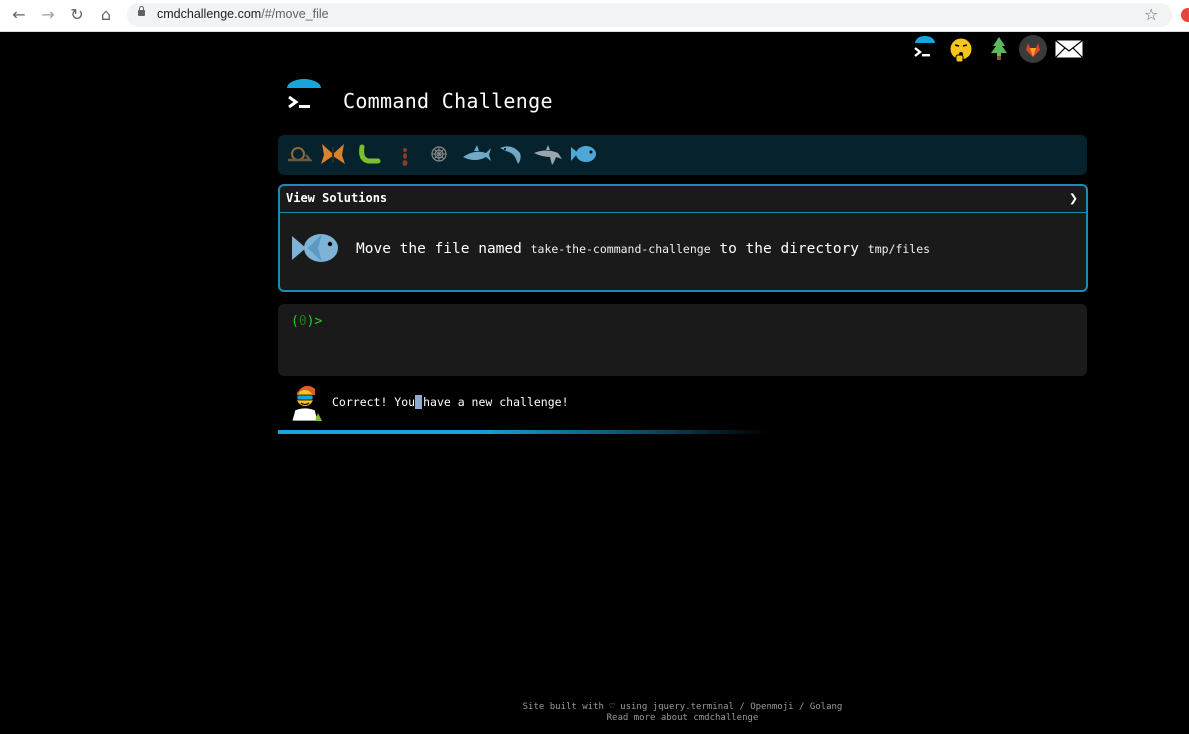  What do you see at coordinates (511, 154) in the screenshot?
I see `dolphin-icon` at bounding box center [511, 154].